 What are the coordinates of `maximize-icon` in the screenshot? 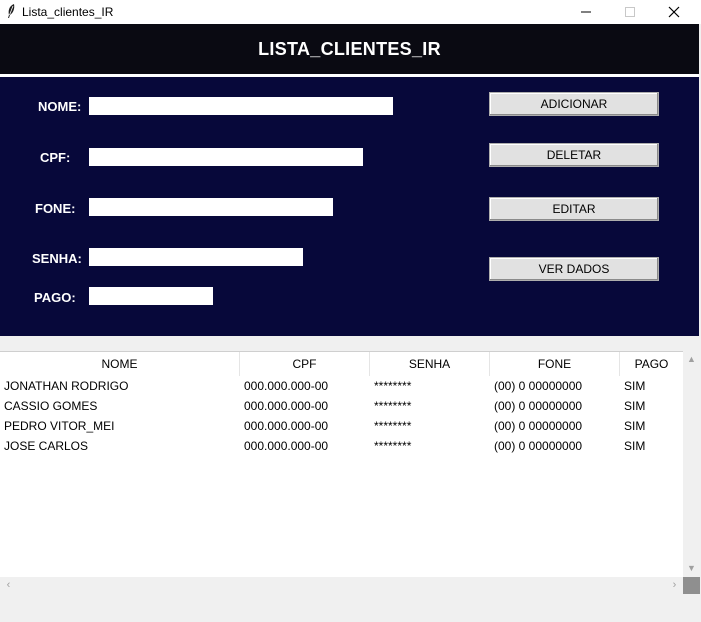 It's located at (630, 12).